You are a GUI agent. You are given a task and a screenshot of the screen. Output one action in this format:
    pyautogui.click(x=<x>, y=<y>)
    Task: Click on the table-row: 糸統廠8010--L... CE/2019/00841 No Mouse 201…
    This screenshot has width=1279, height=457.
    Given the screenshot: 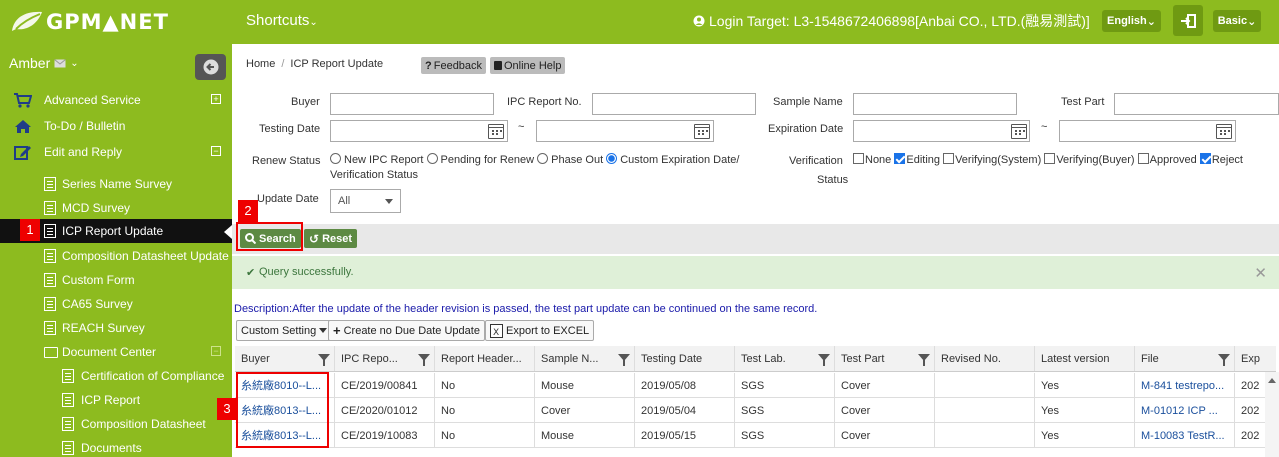 What is the action you would take?
    pyautogui.click(x=755, y=385)
    